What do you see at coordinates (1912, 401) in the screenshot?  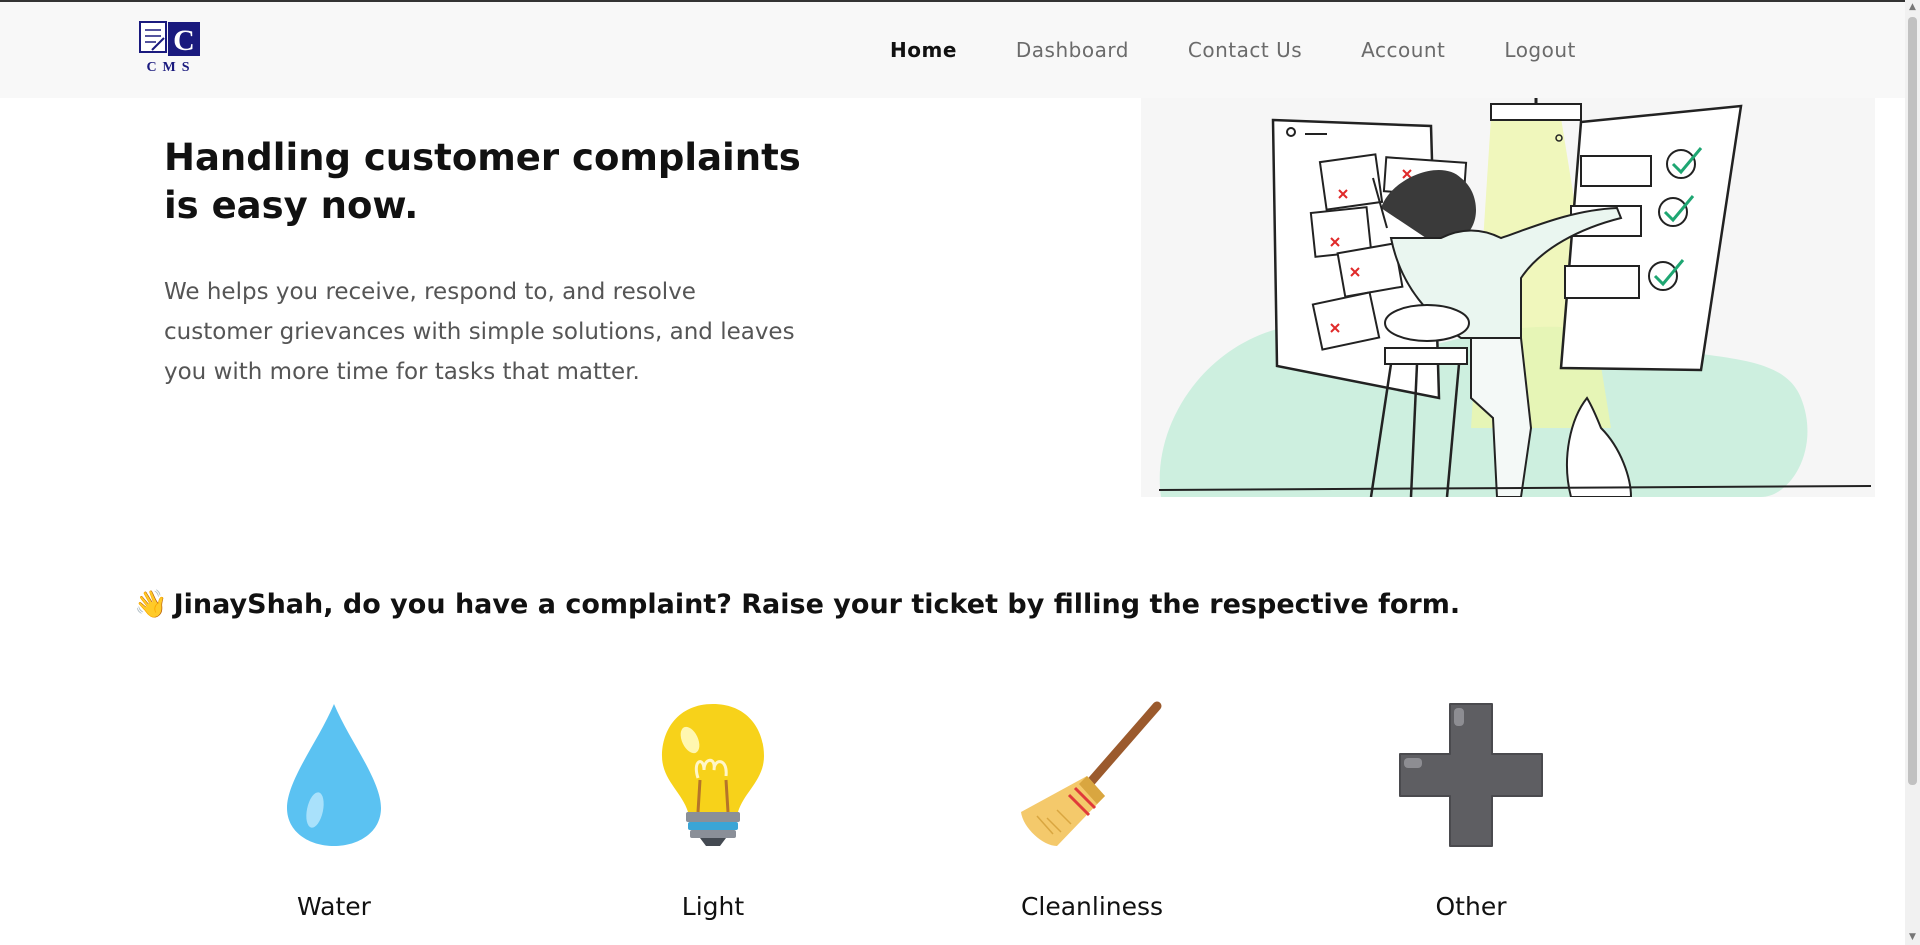 I see `scroll-thumb` at bounding box center [1912, 401].